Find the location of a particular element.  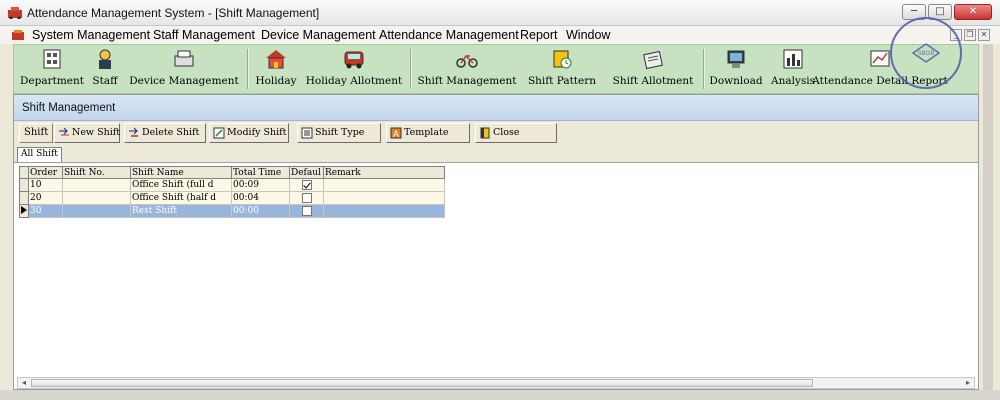

cell-order: 20 is located at coordinates (45, 198).